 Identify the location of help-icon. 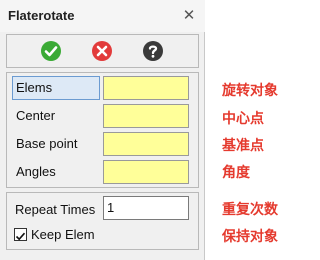
(153, 51).